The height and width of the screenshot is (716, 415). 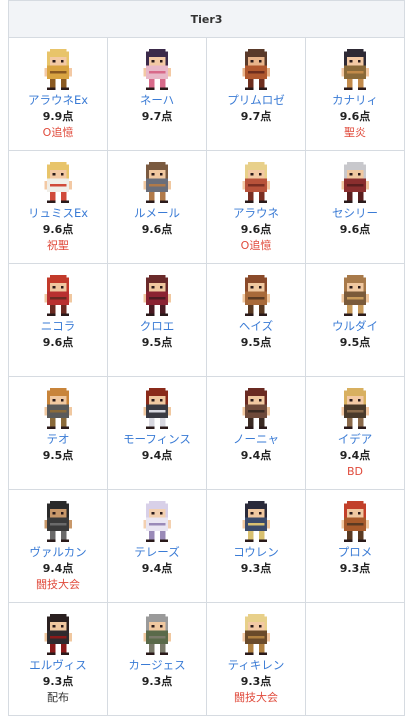 I want to click on character-name-link: ヴァルカン, so click(x=57, y=552).